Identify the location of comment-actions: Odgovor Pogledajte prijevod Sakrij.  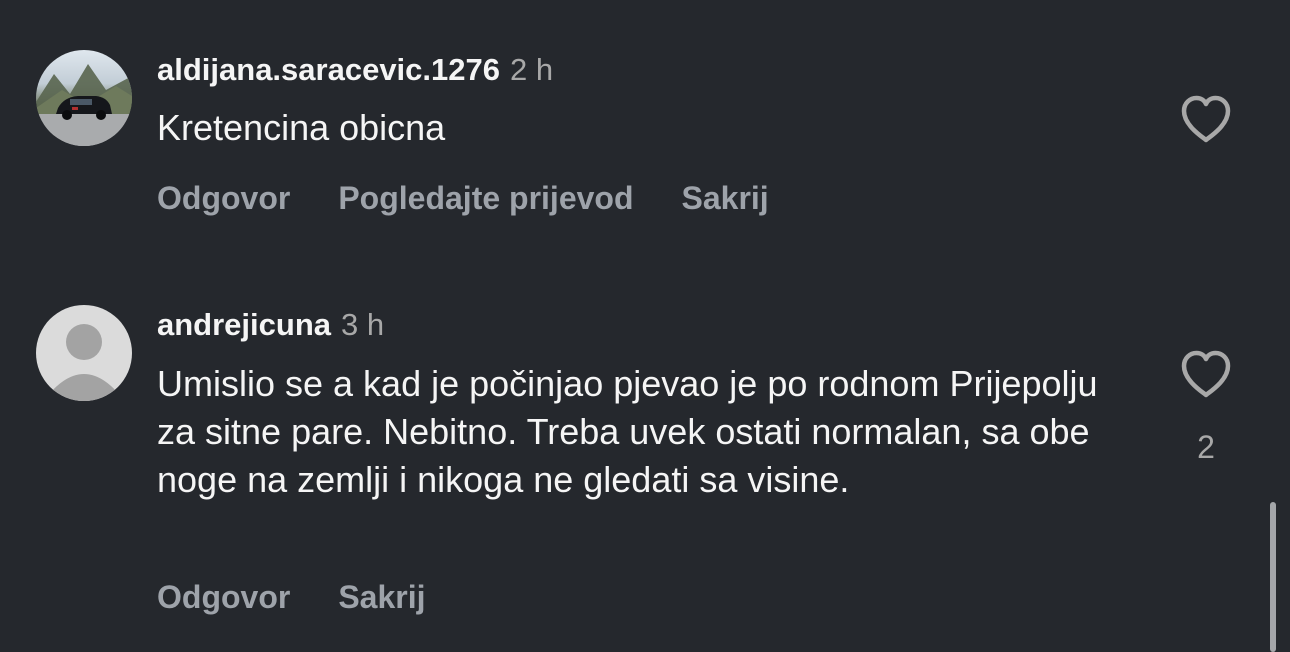
(487, 201).